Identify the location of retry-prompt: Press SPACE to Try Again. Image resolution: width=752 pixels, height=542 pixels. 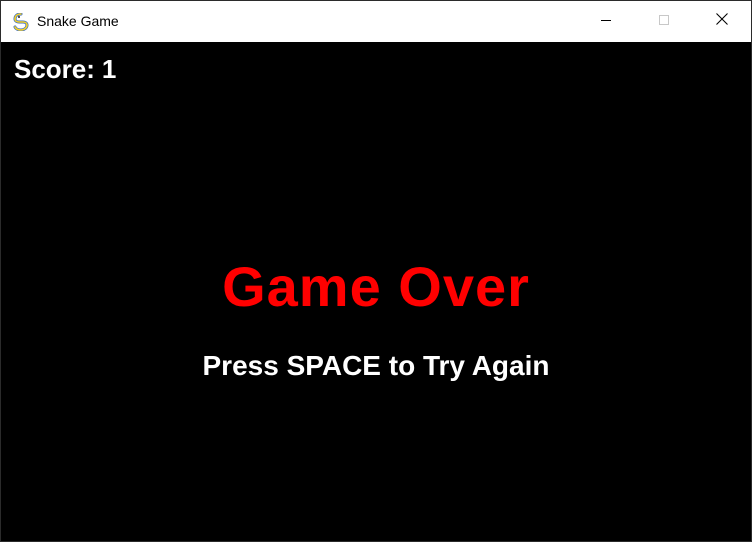
(376, 365).